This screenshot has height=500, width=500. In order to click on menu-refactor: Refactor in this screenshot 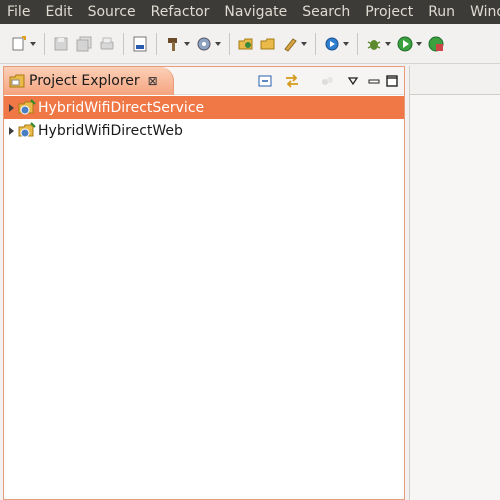, I will do `click(181, 12)`.